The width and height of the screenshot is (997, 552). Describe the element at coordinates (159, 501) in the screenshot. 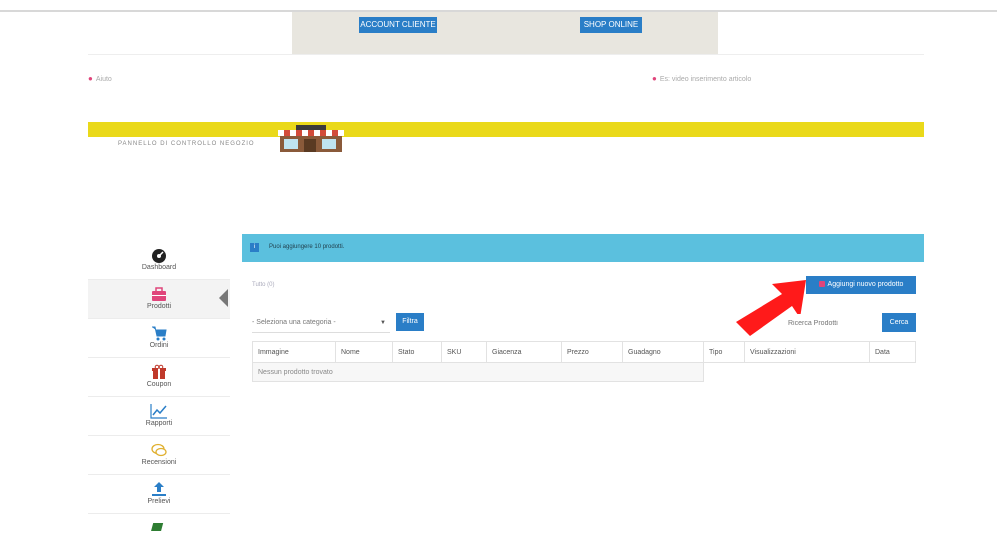

I see `sidebar-label-prelievi: Prelievi` at that location.